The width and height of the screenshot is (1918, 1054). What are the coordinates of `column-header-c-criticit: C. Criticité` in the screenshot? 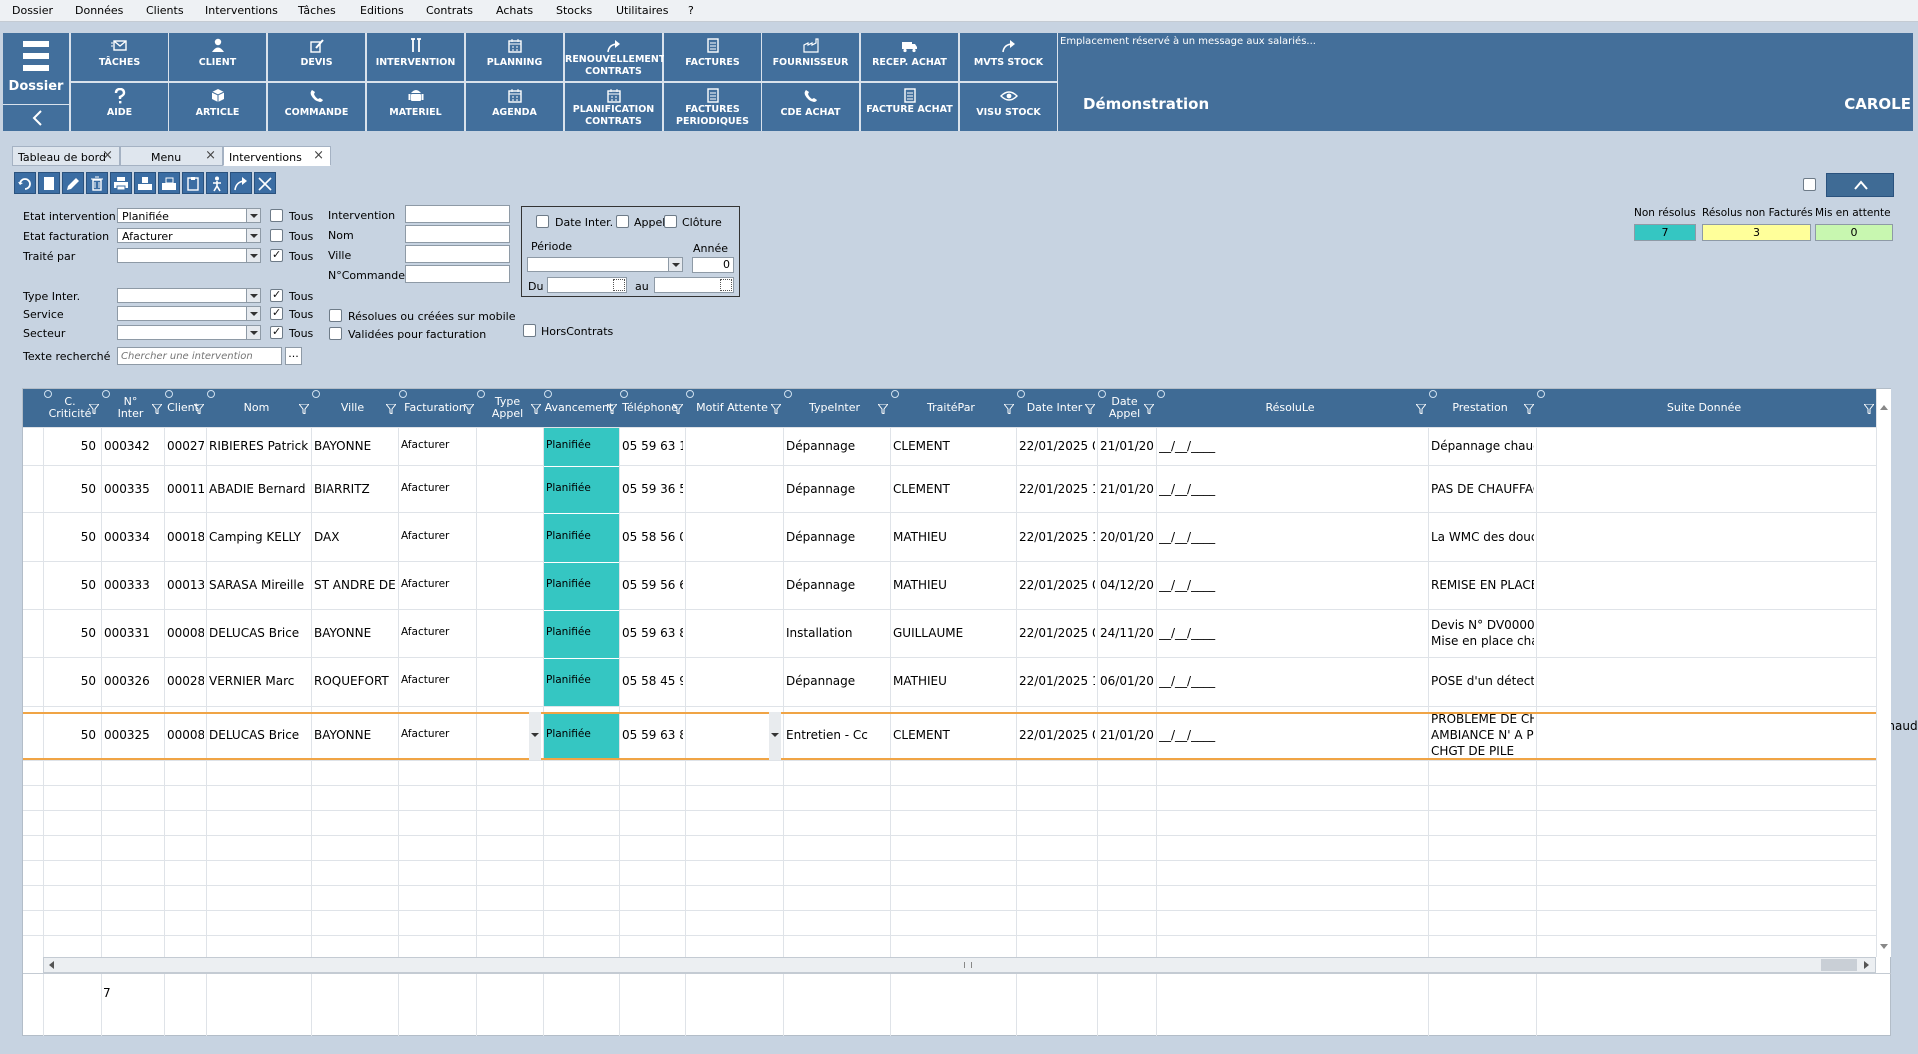 It's located at (72, 408).